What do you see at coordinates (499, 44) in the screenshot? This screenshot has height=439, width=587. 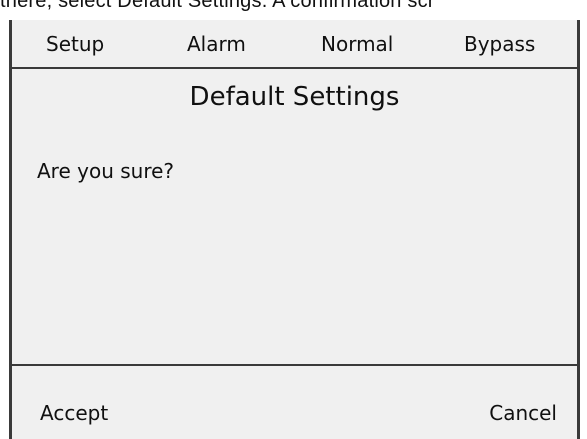 I see `menu-bypass: Bypass` at bounding box center [499, 44].